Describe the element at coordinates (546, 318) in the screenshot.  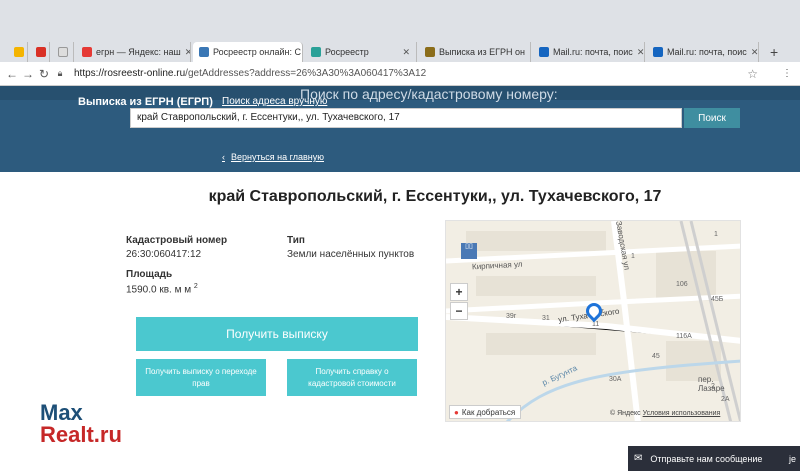
I see `house-number: 31` at that location.